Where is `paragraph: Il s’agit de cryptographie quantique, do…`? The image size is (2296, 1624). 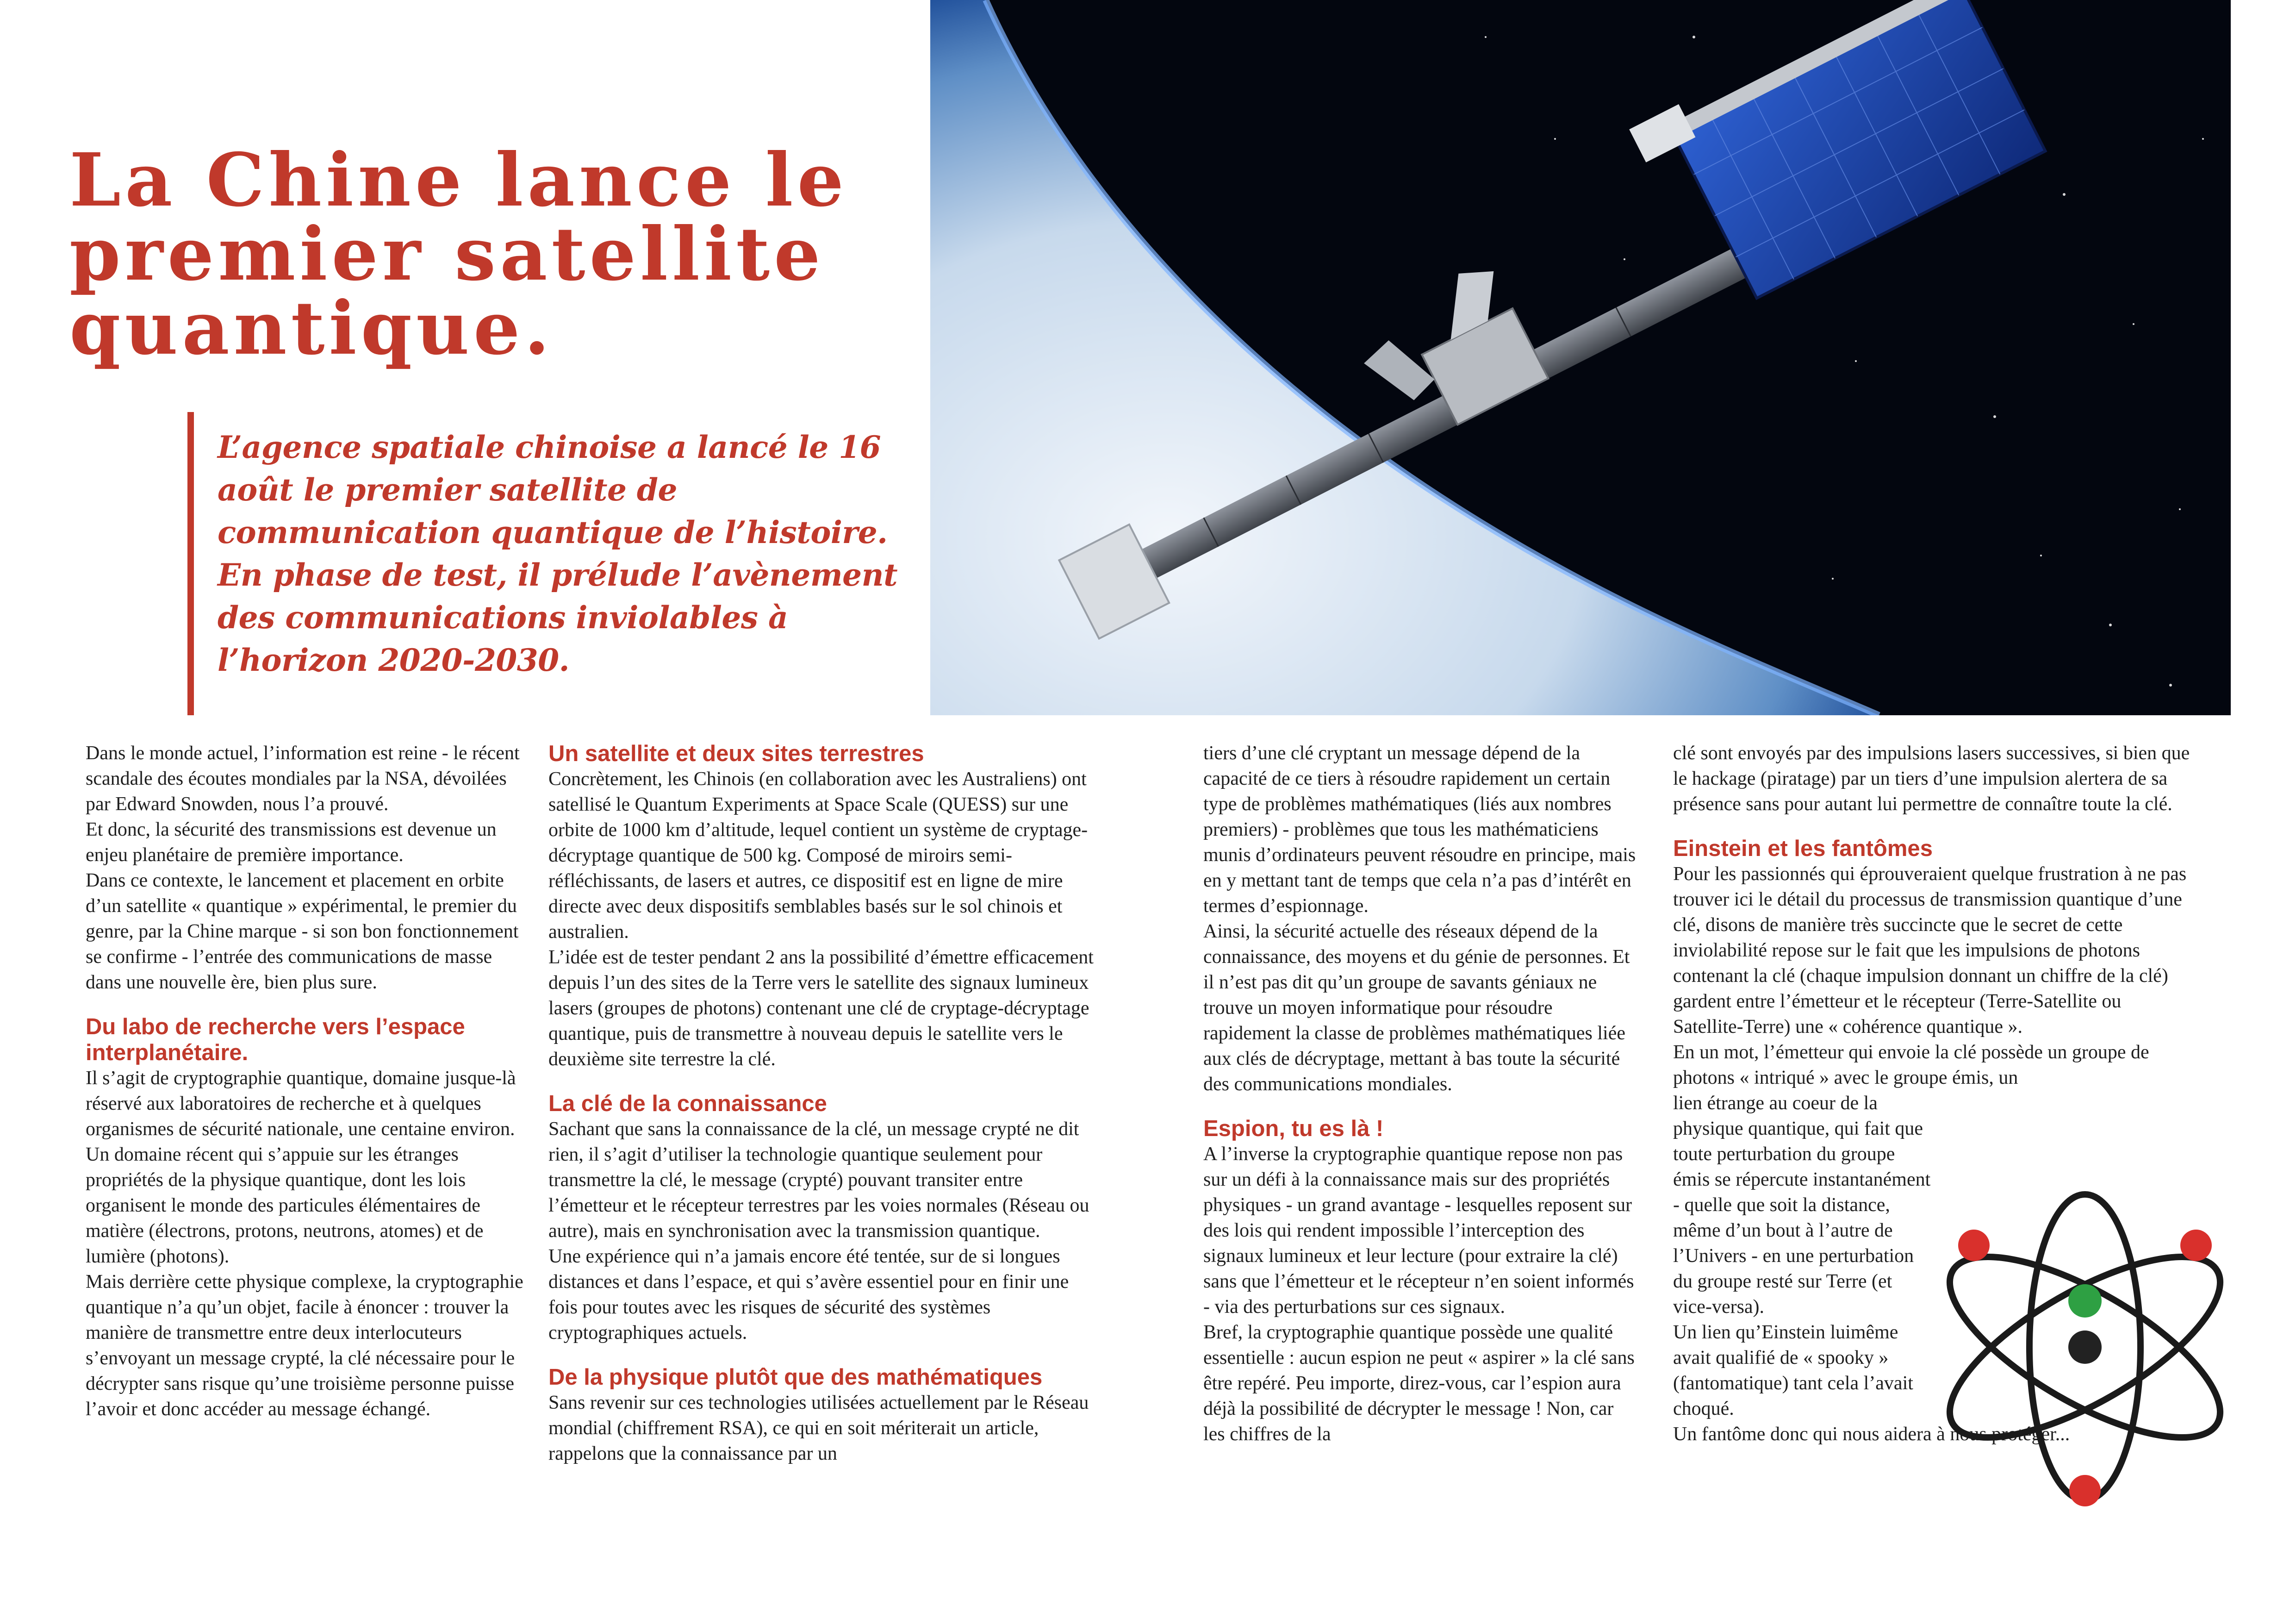
paragraph: Il s’agit de cryptographie quantique, do… is located at coordinates (301, 1167).